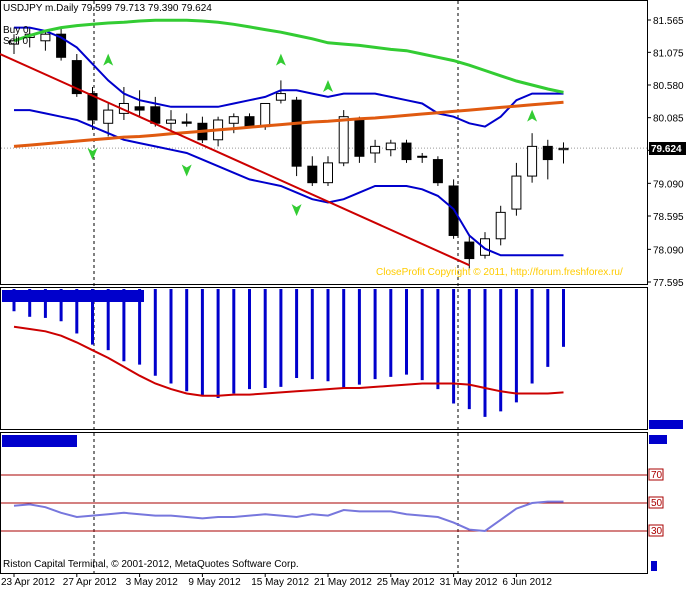  I want to click on oscillator-bottom-box, so click(654, 566).